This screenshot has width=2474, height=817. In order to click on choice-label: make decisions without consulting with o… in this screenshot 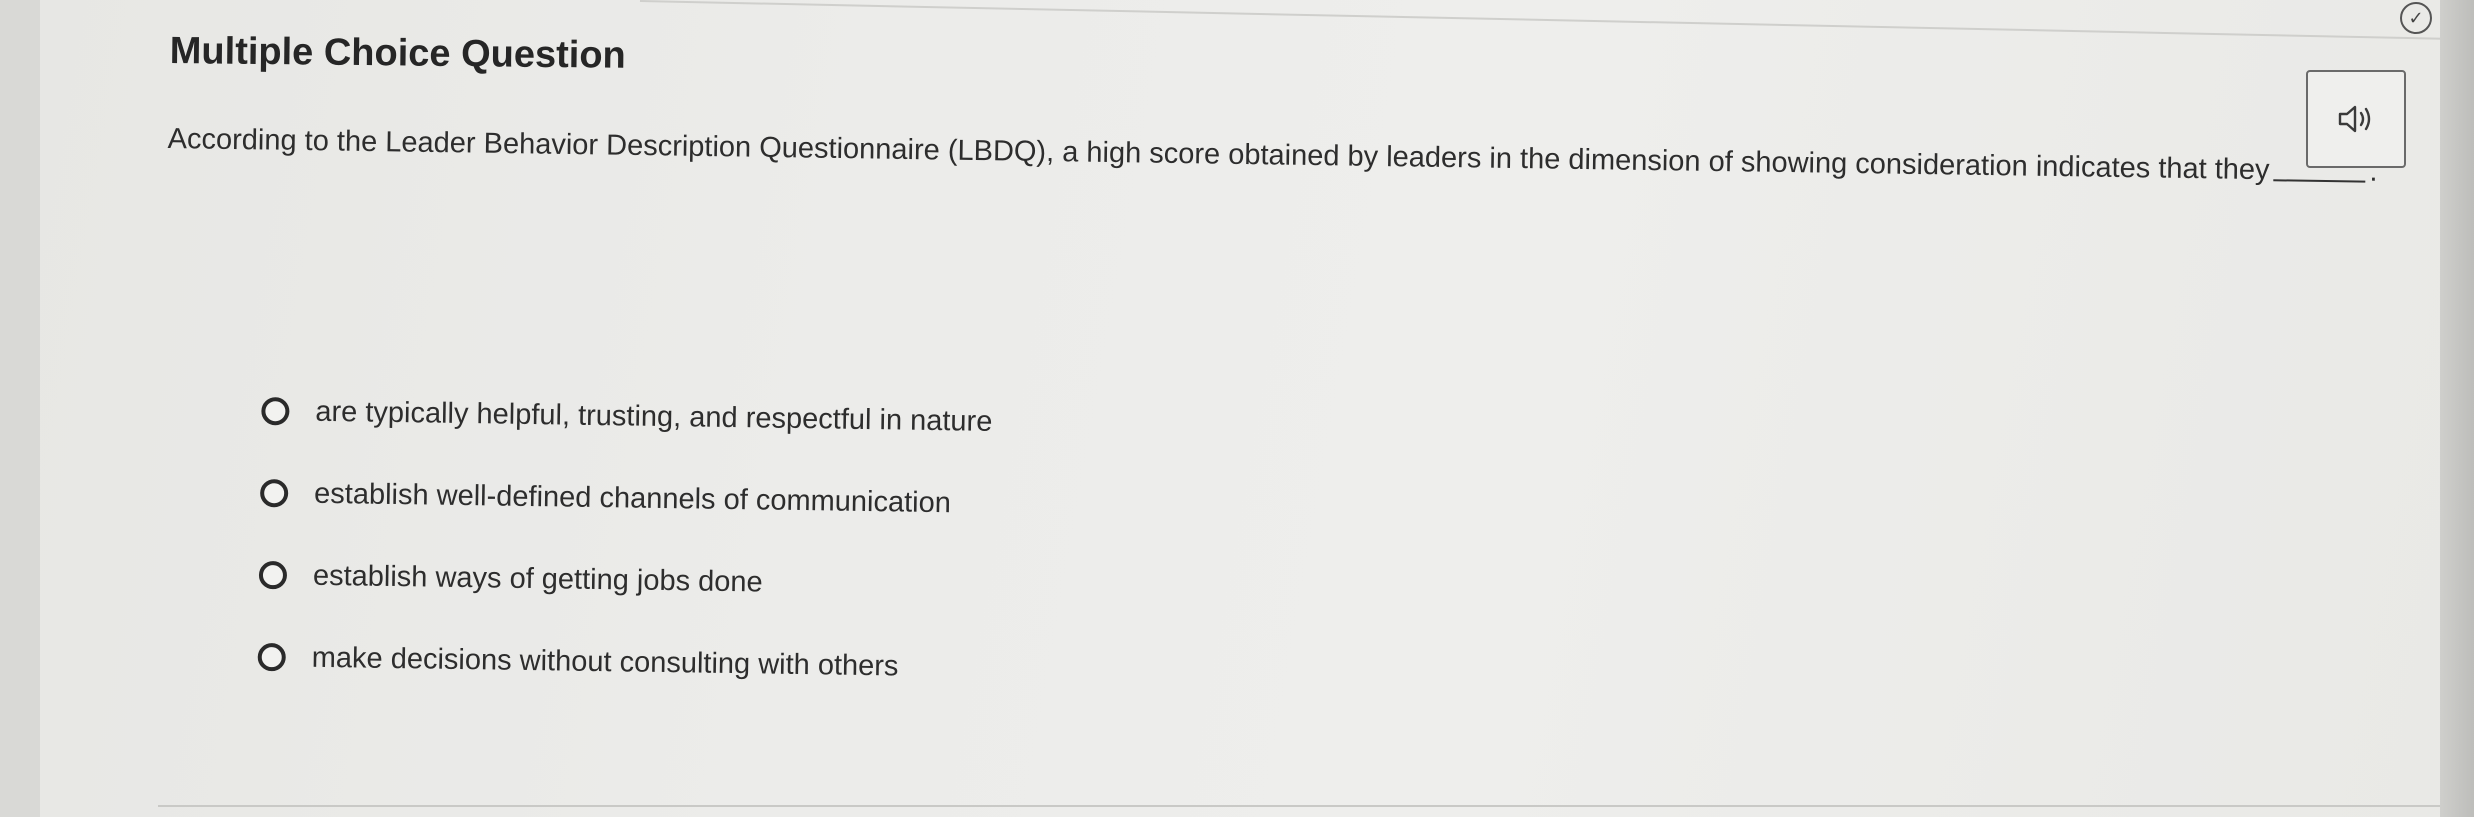, I will do `click(605, 661)`.